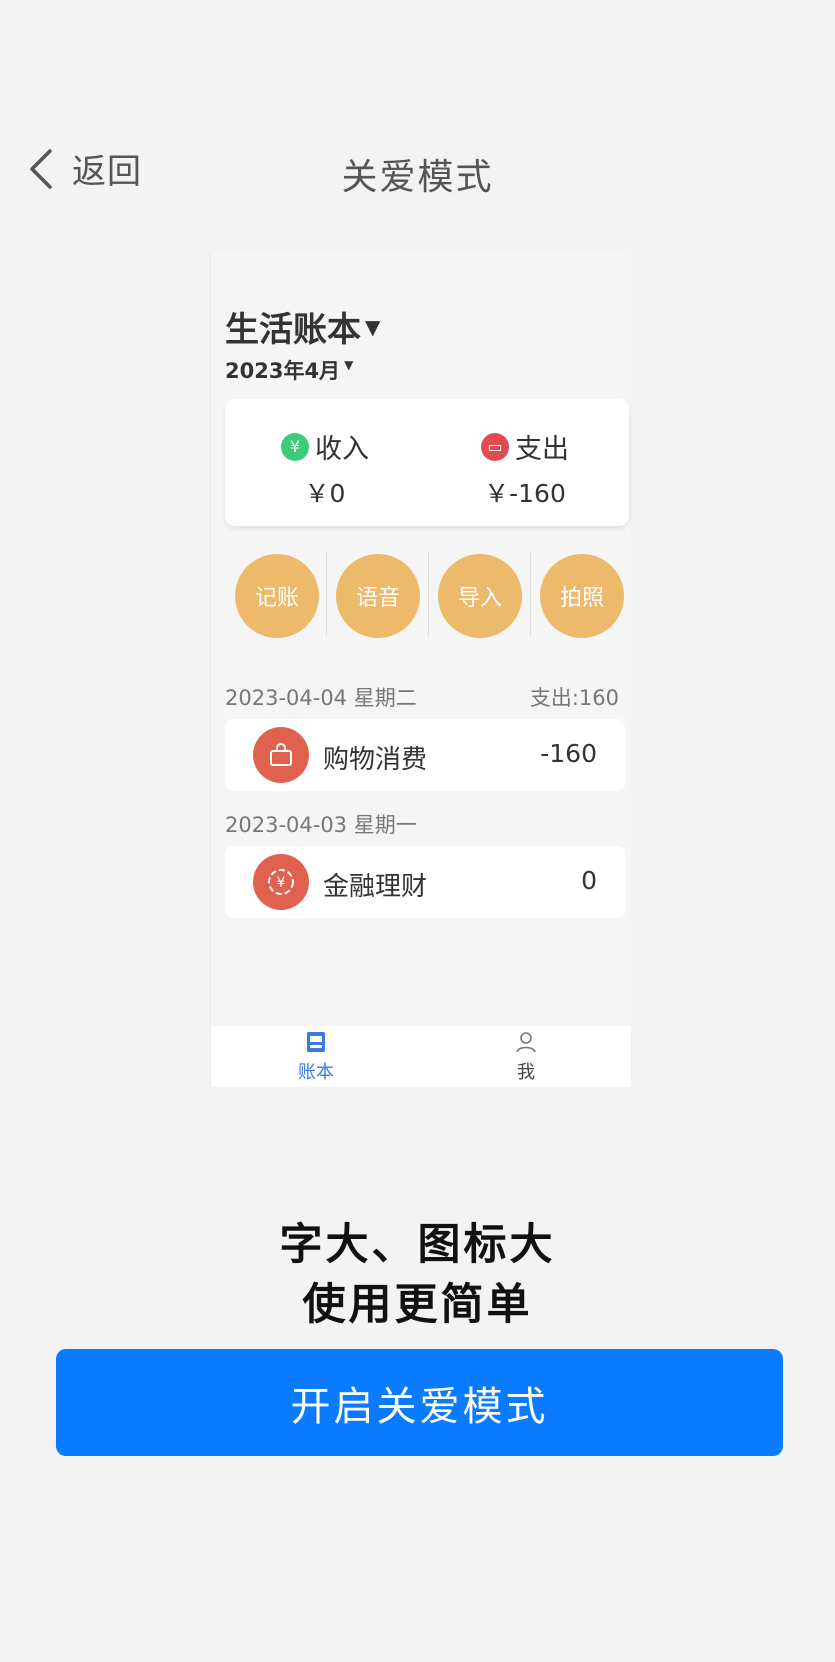  What do you see at coordinates (342, 449) in the screenshot?
I see `income-label: 收入` at bounding box center [342, 449].